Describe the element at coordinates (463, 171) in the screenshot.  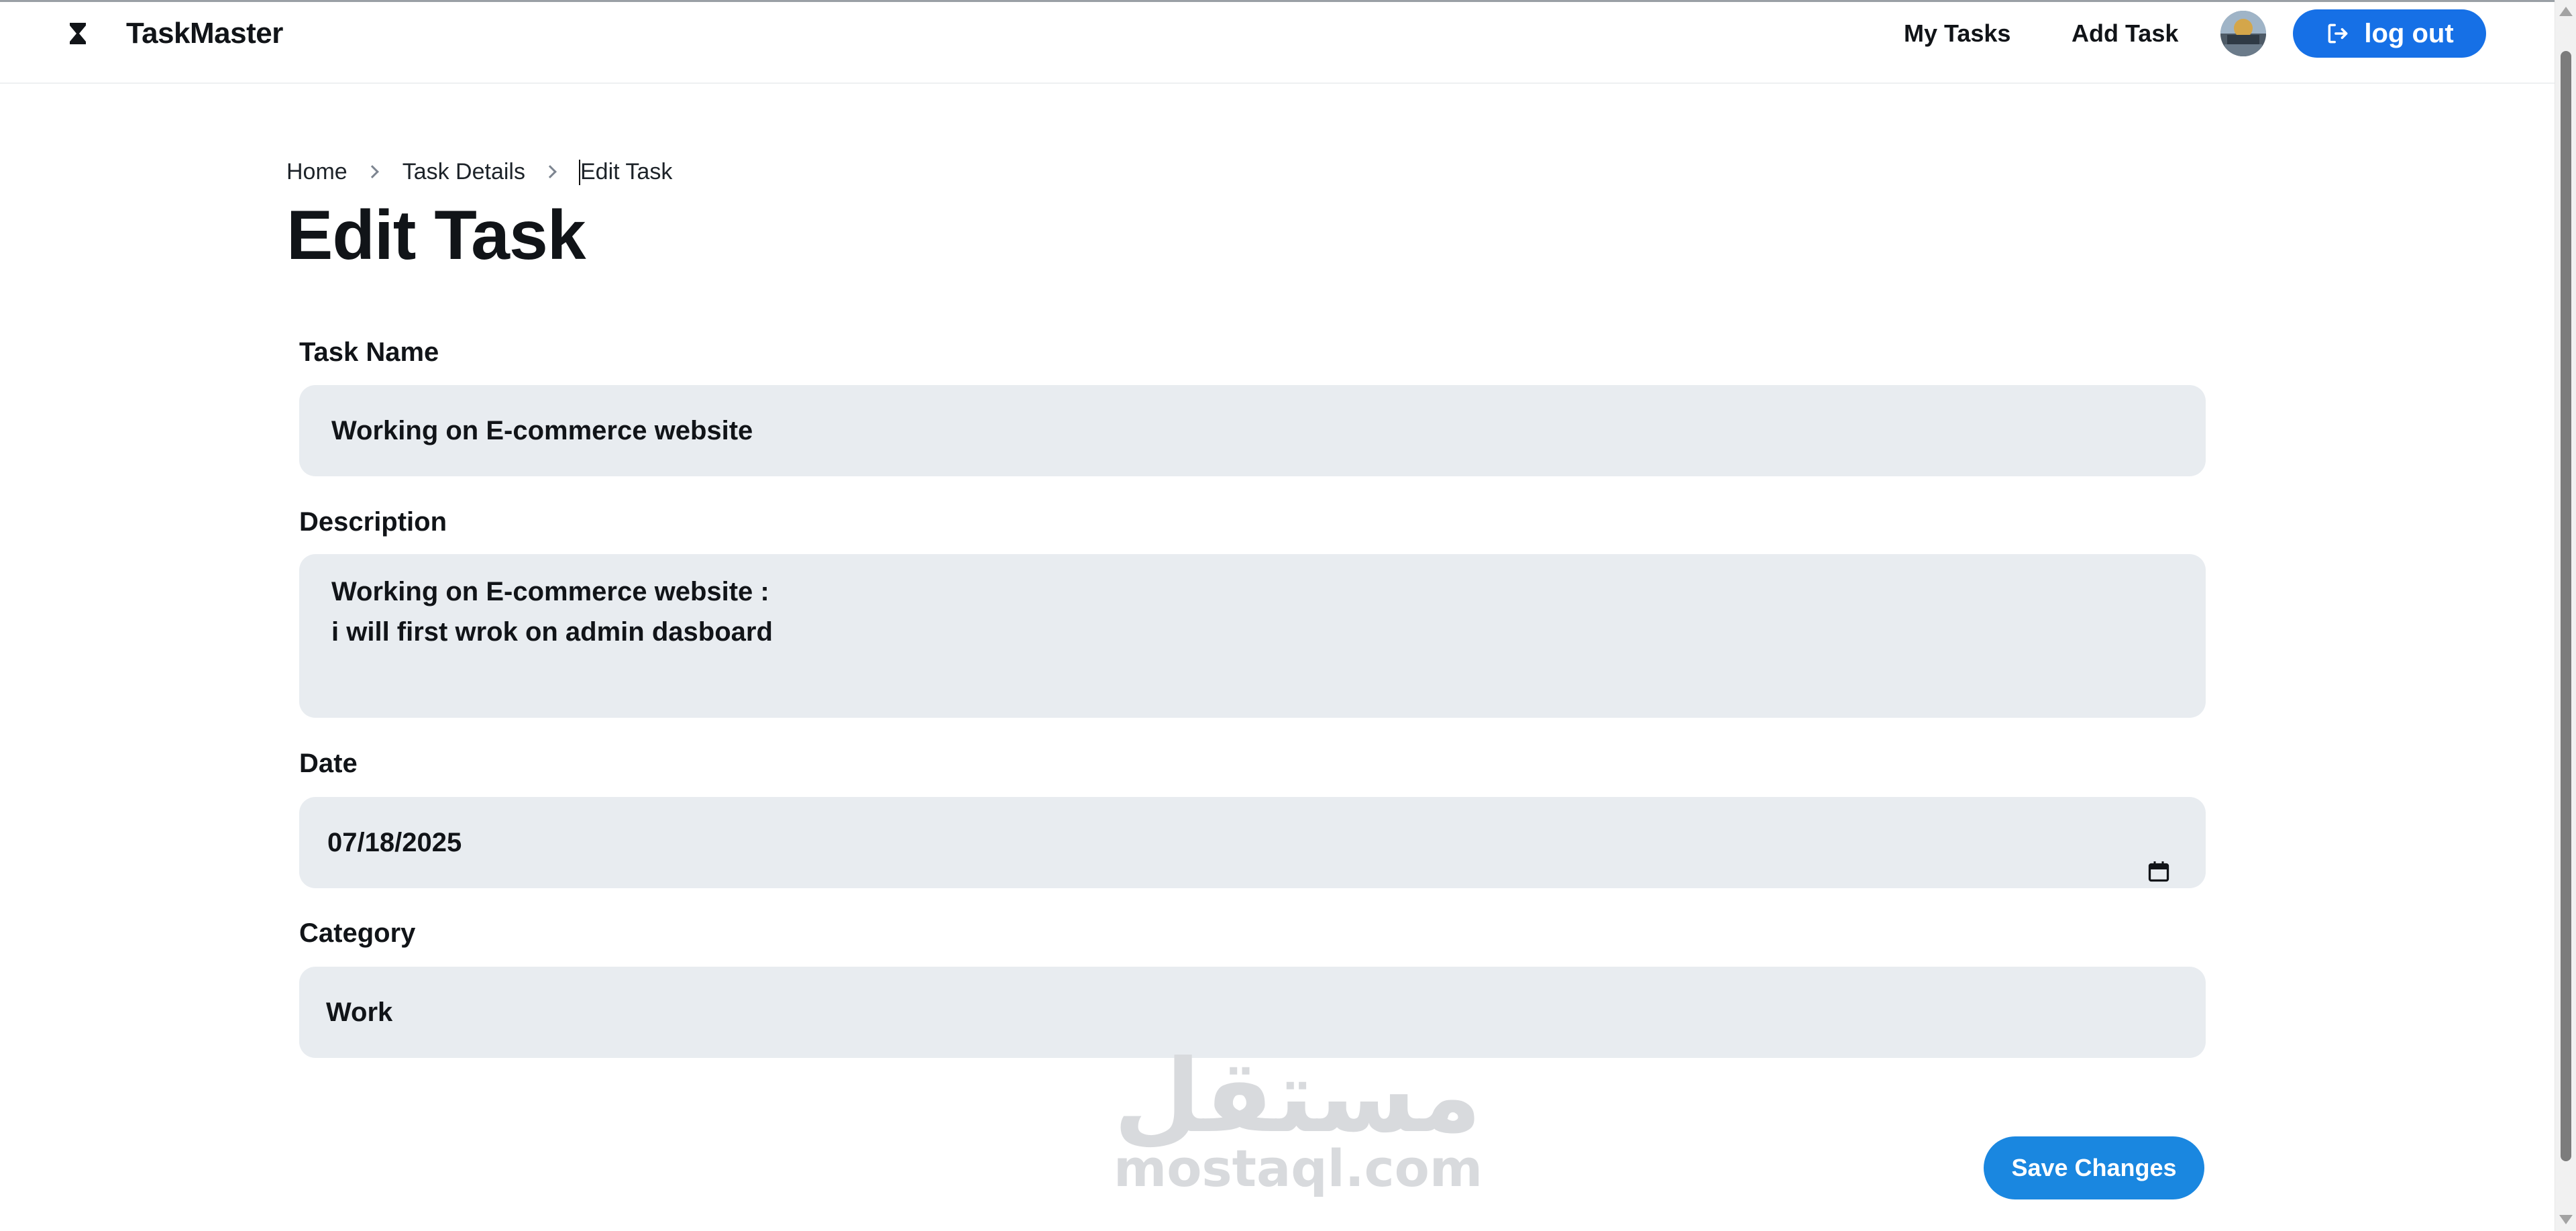
I see `breadcrumb-task-details: Task Details` at that location.